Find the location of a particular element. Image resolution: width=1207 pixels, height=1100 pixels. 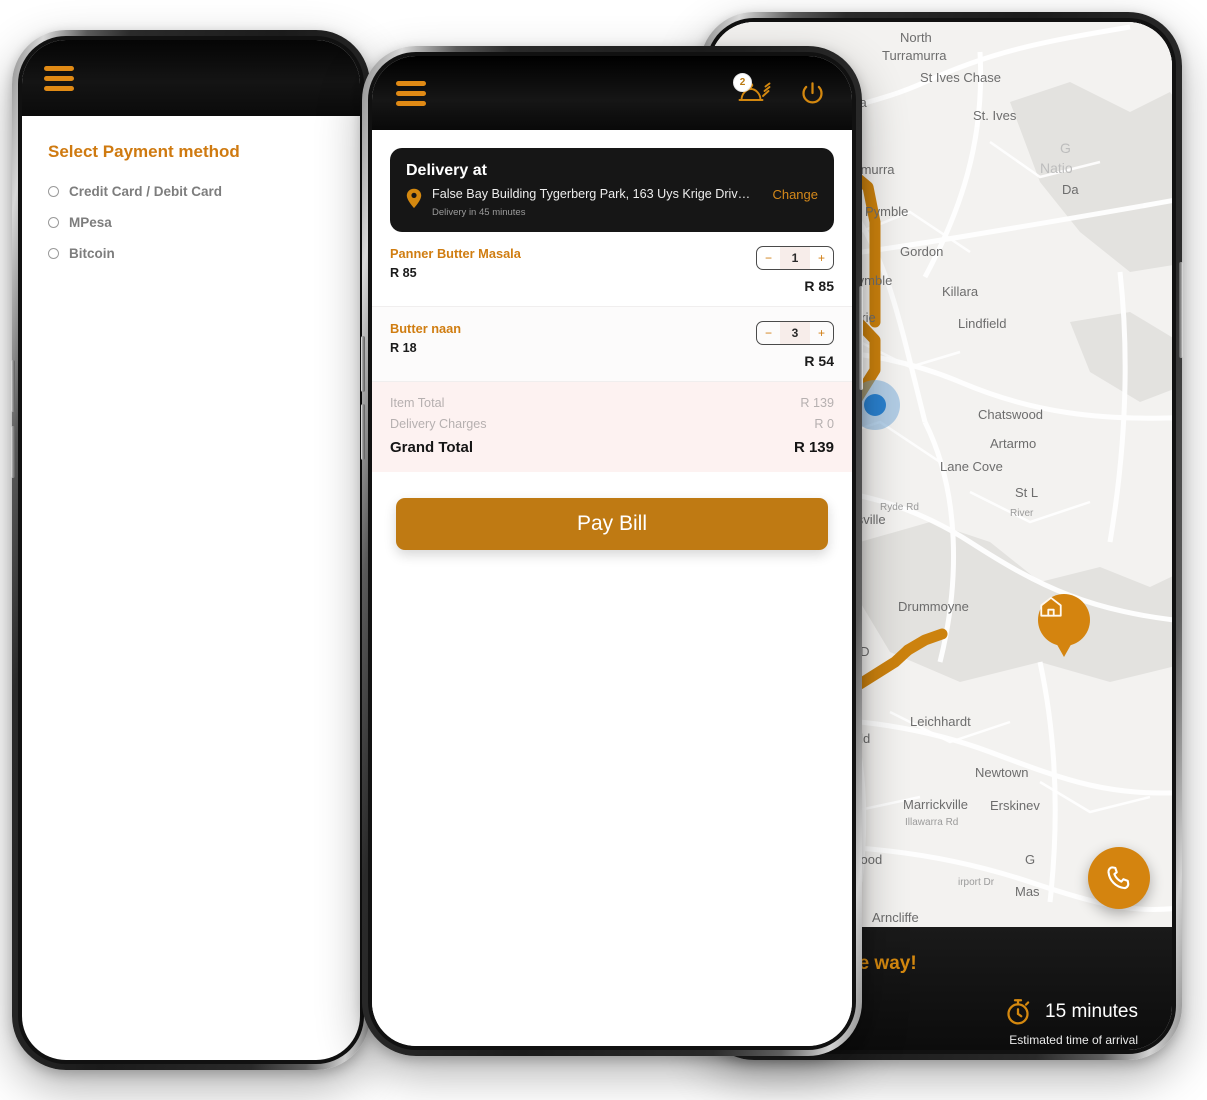

cart-item-unit-price: R 85 is located at coordinates (403, 272).